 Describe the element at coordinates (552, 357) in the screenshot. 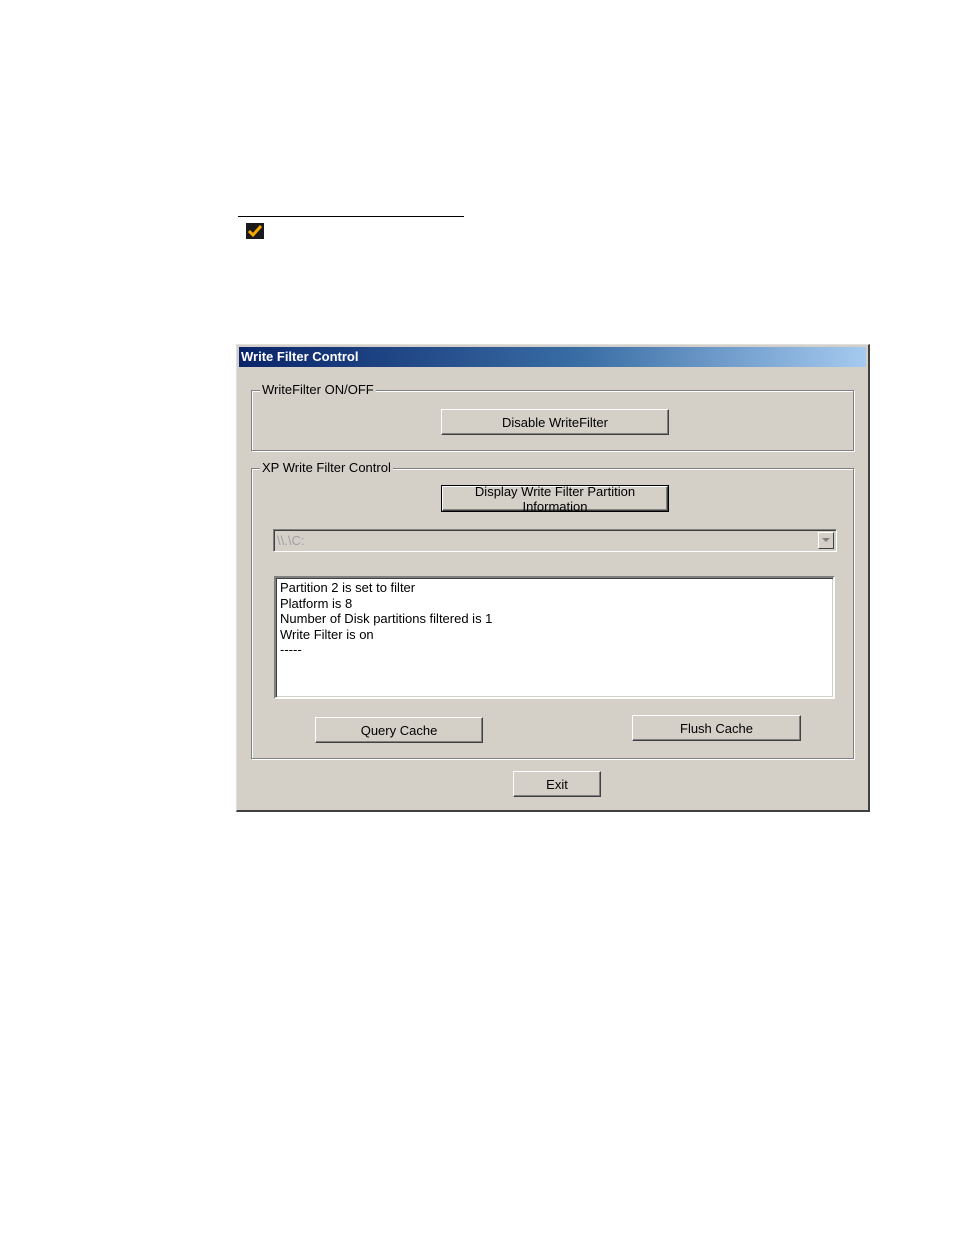

I see `window-title: Write Filter Control` at that location.